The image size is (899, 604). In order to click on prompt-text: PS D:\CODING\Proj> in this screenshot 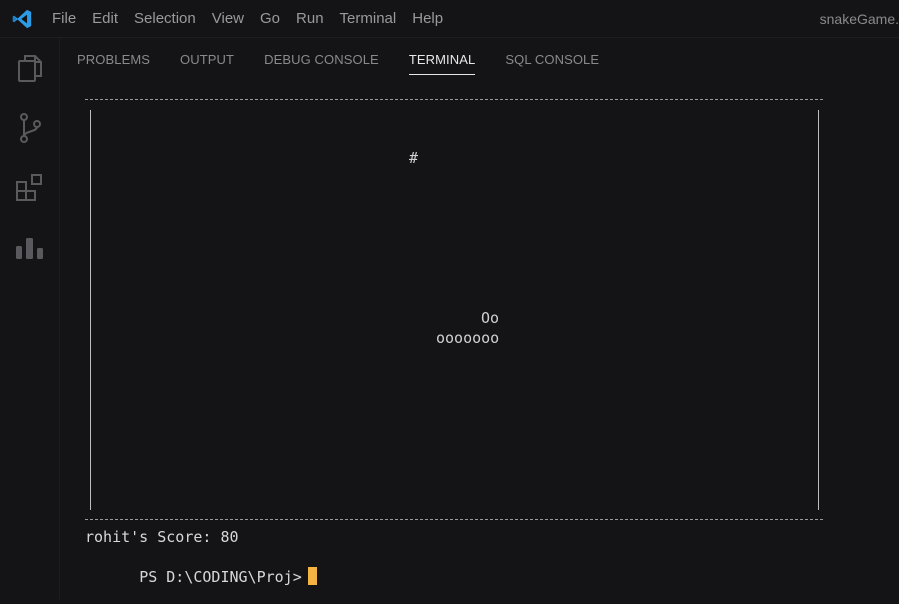, I will do `click(220, 577)`.